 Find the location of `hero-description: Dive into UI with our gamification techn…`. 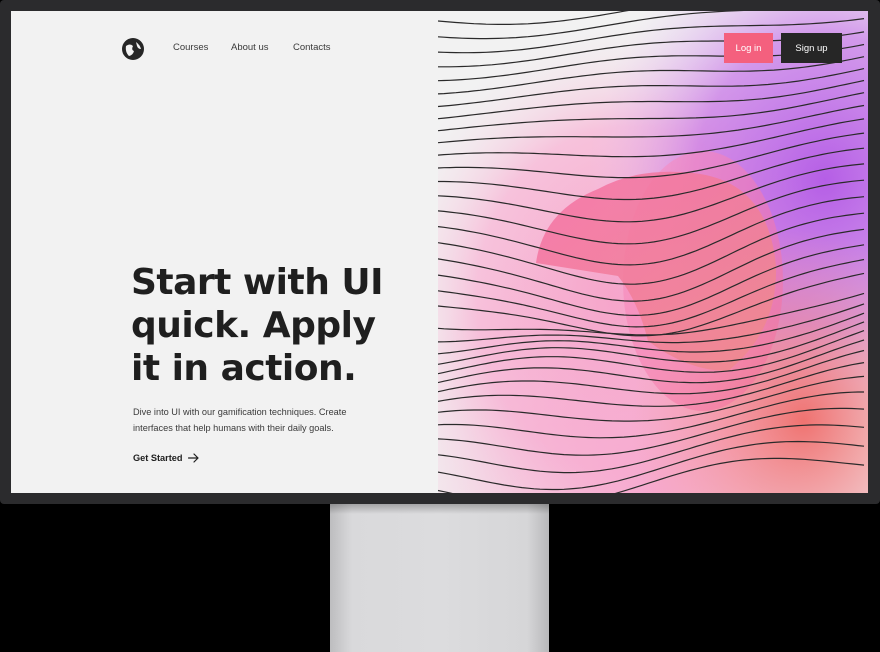

hero-description: Dive into UI with our gamification techn… is located at coordinates (253, 420).